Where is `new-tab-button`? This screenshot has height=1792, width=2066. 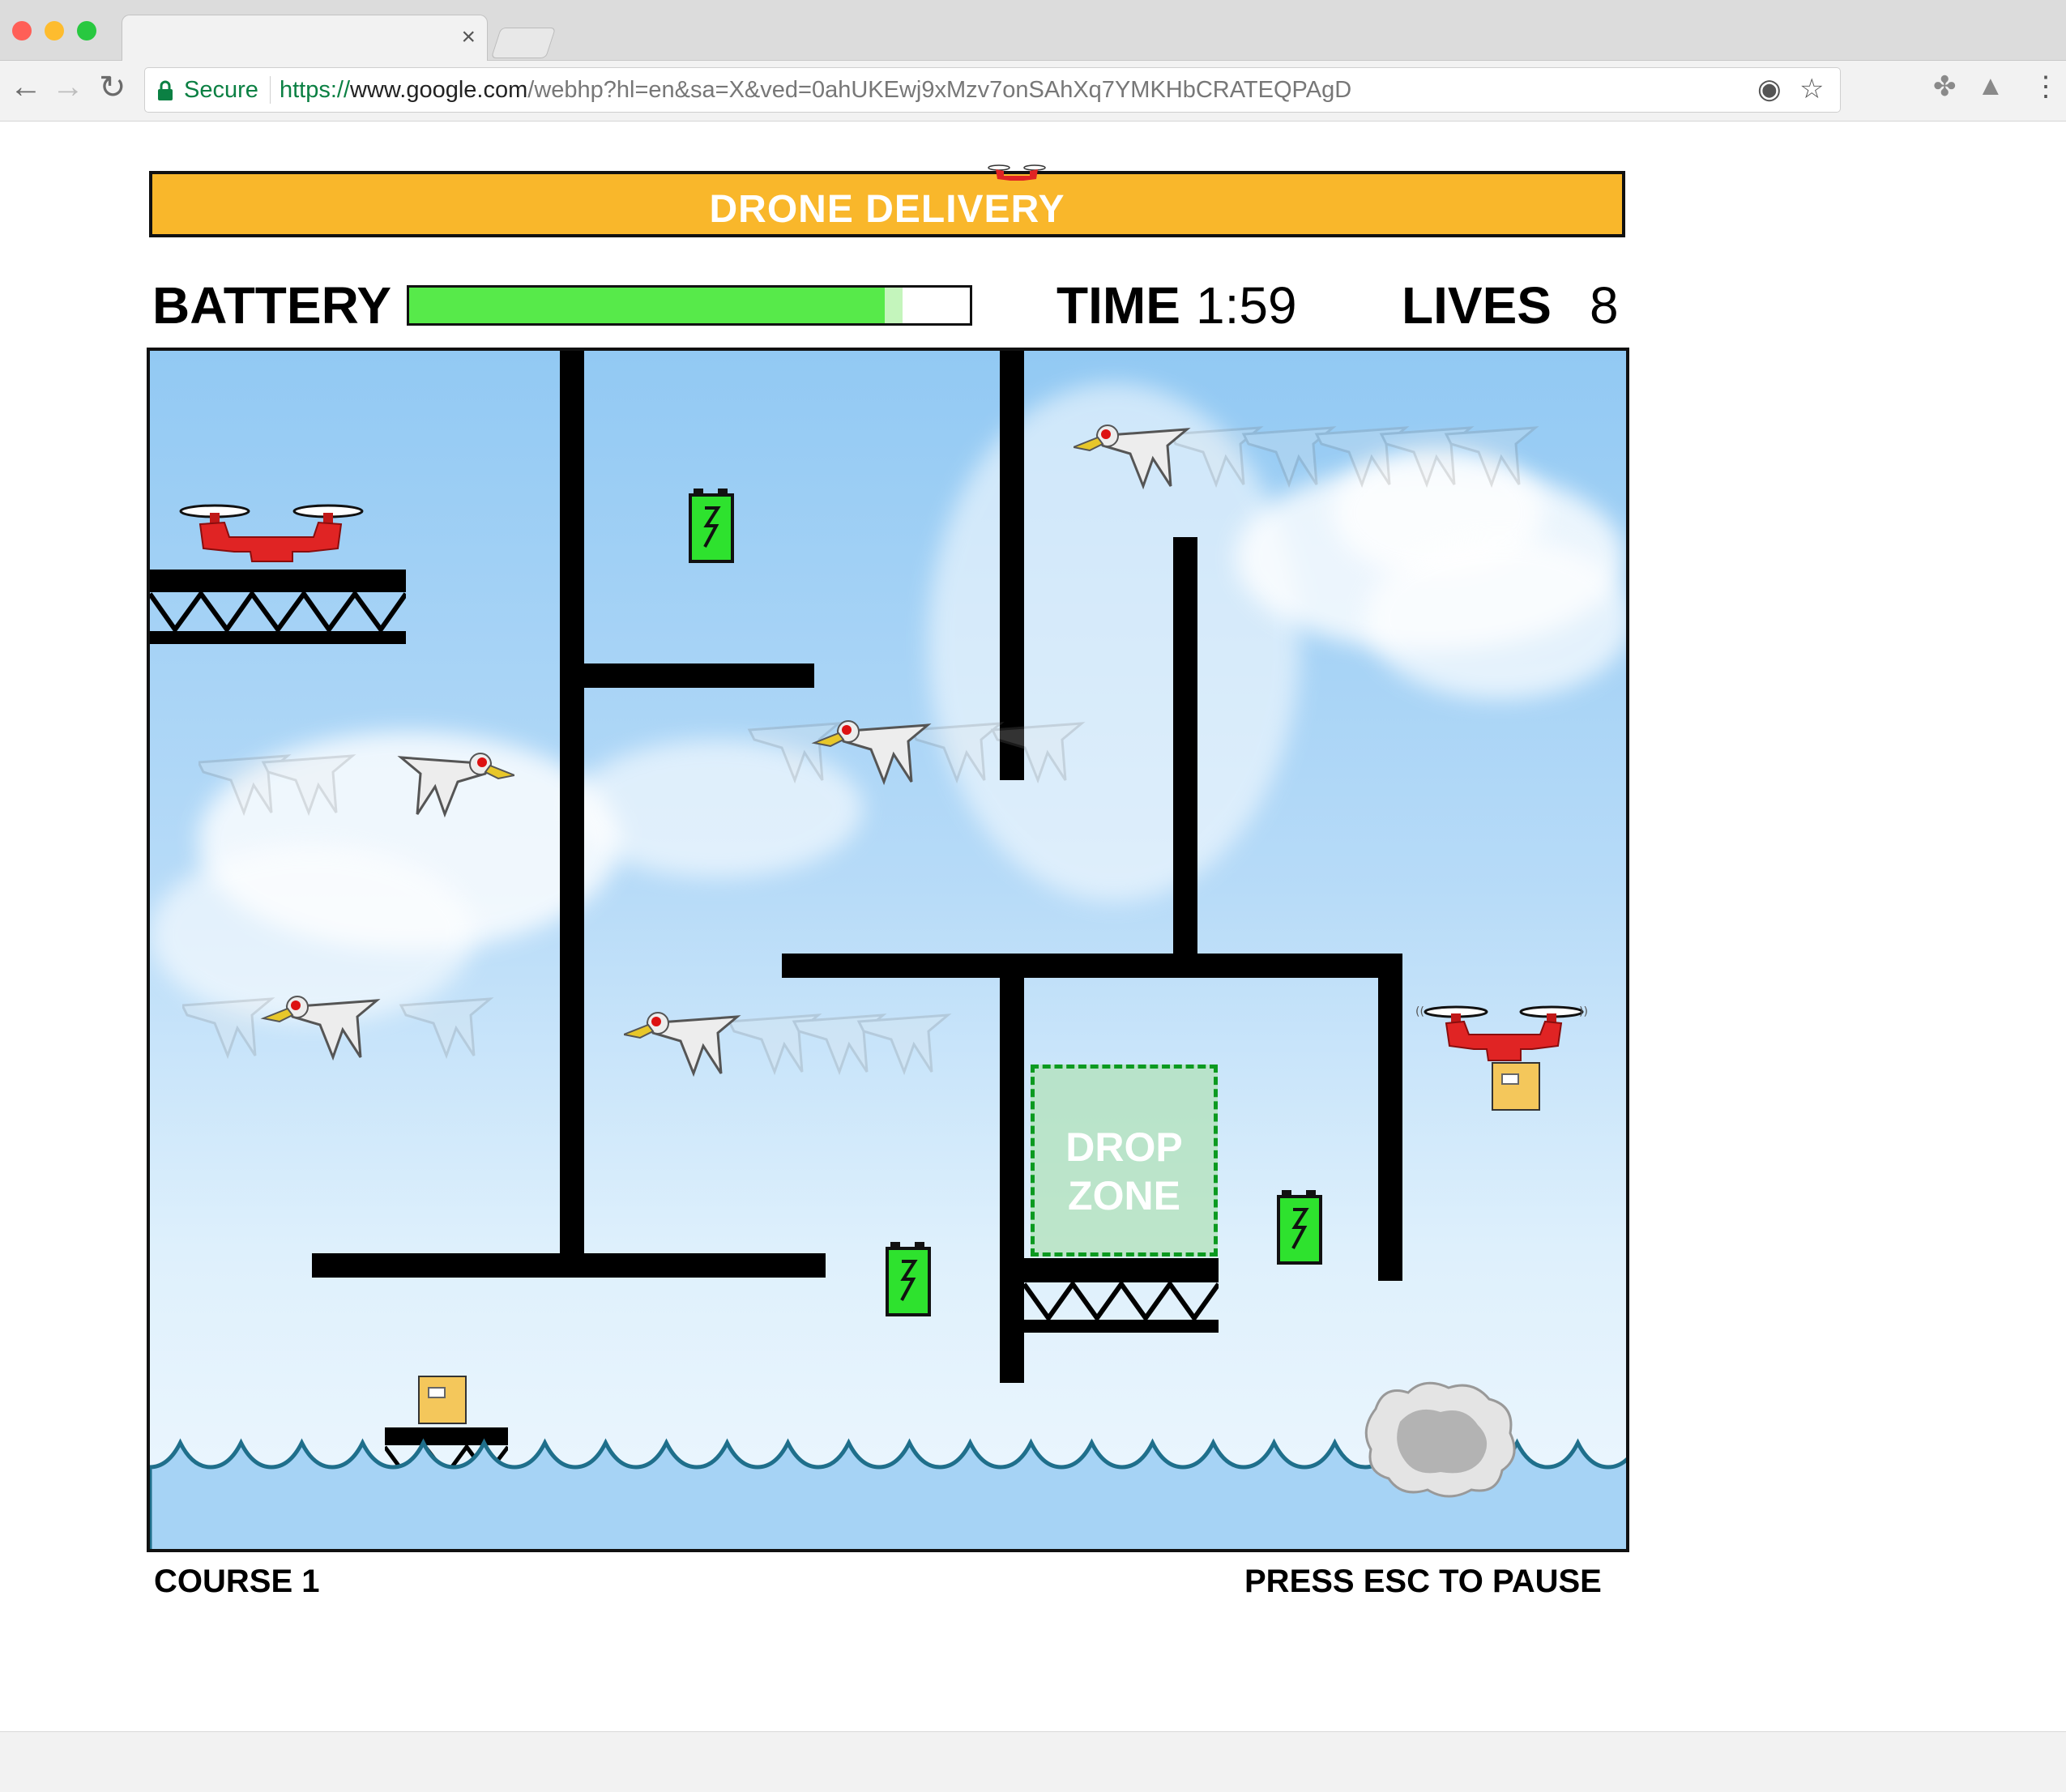
new-tab-button is located at coordinates (524, 43).